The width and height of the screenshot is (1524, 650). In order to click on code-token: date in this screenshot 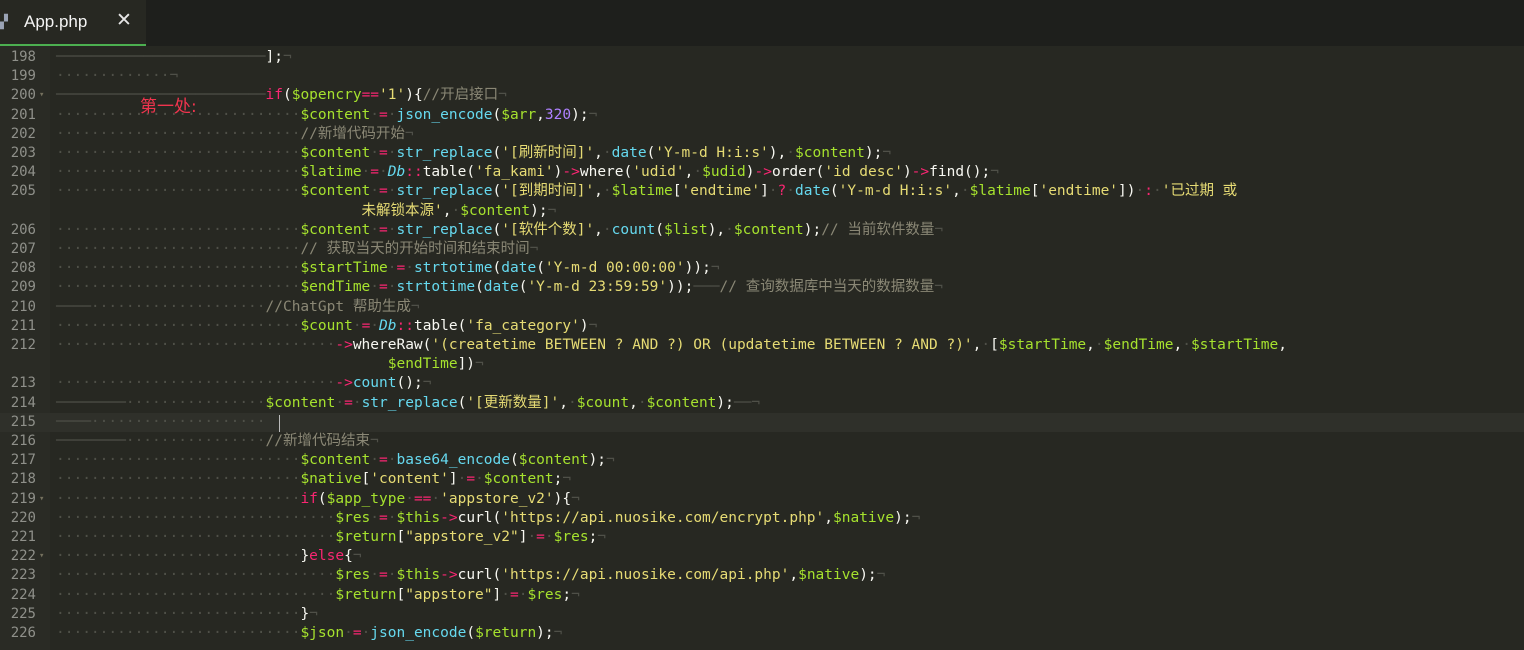, I will do `click(501, 287)`.